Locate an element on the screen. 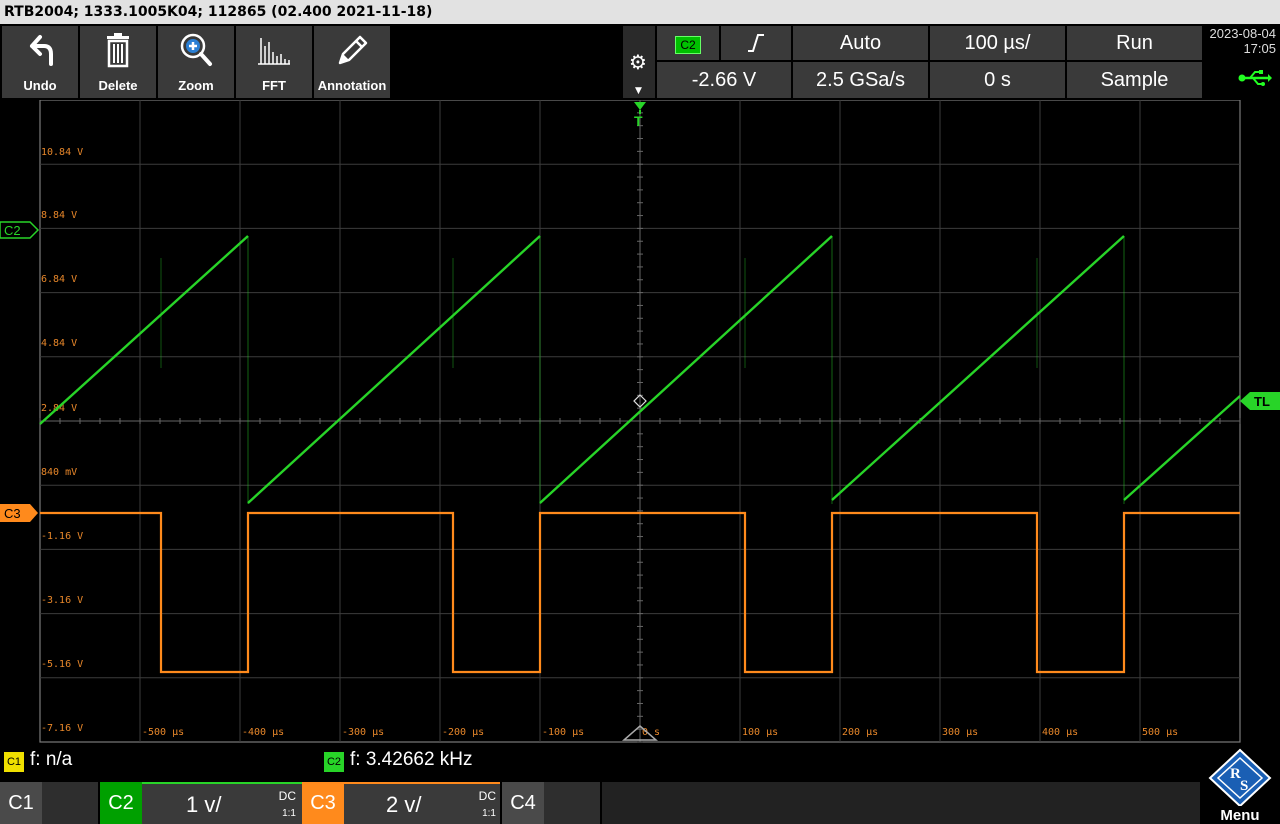  trigger-mode: Auto is located at coordinates (860, 43).